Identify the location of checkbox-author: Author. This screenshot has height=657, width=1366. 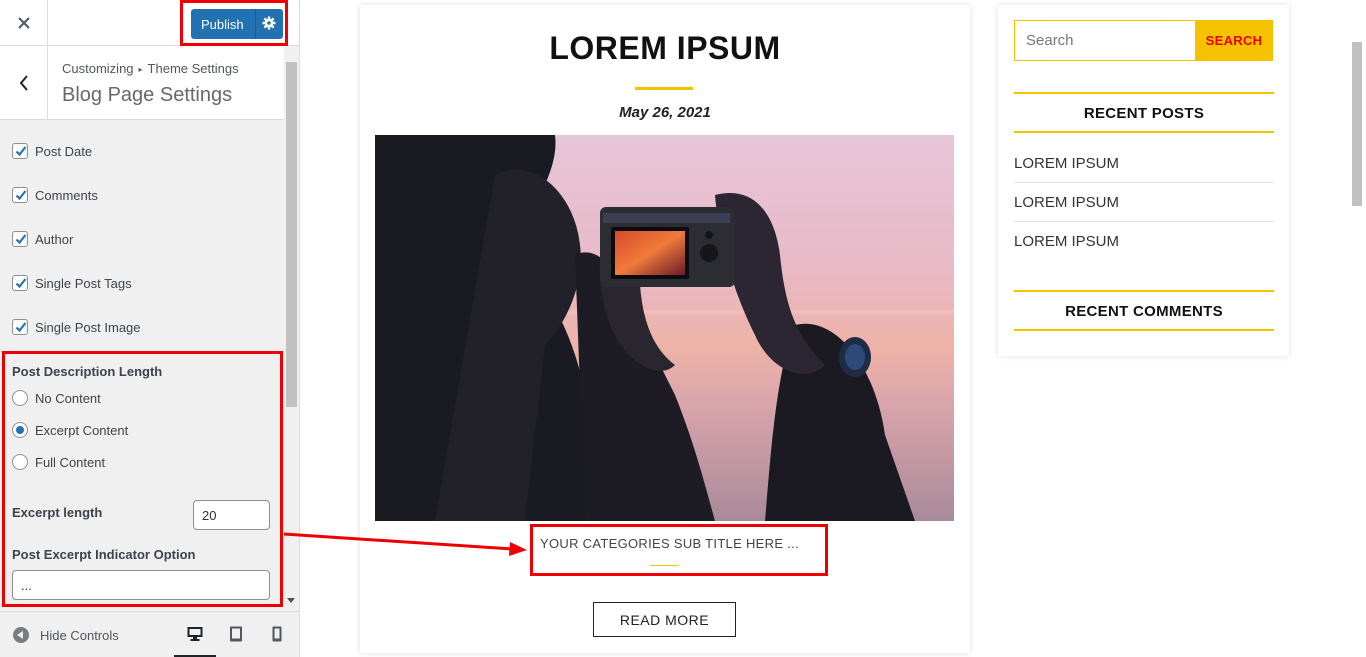
(42, 239).